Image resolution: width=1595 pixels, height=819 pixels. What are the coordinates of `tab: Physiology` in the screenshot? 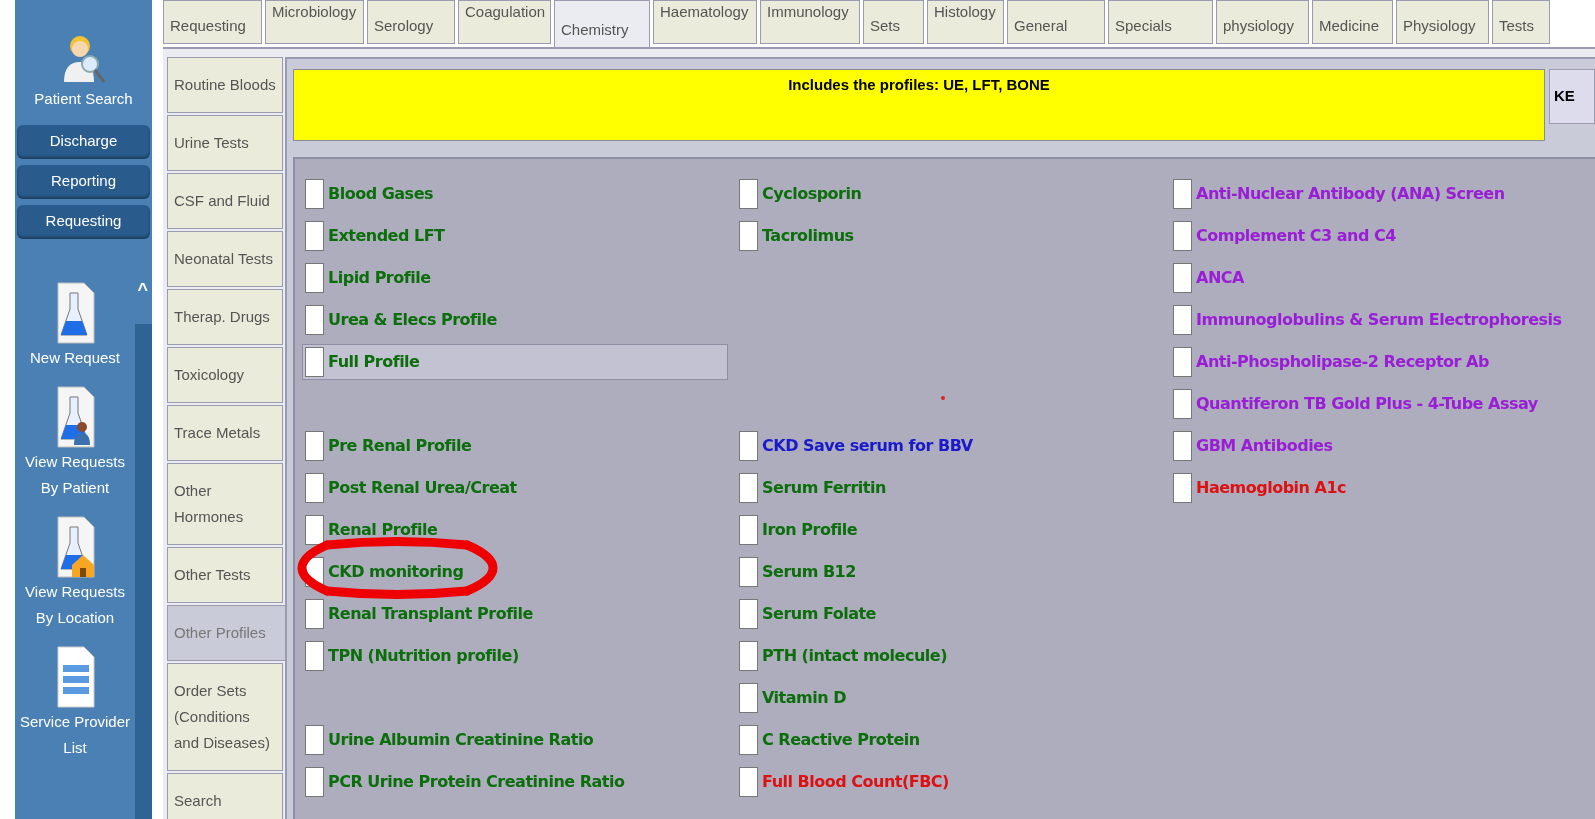 It's located at (1442, 22).